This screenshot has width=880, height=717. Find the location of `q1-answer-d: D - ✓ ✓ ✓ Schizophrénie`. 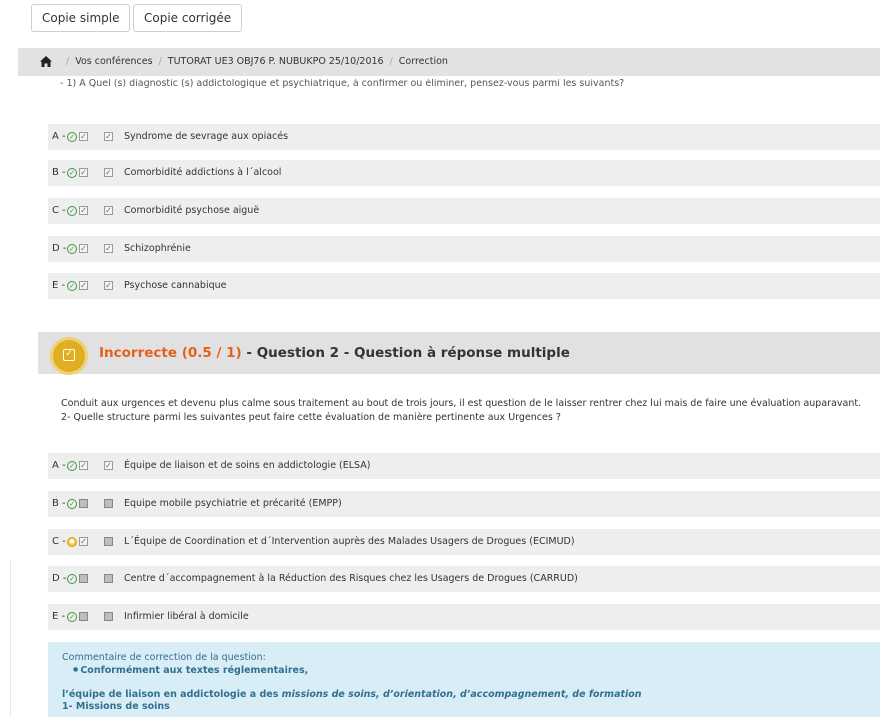

q1-answer-d: D - ✓ ✓ ✓ Schizophrénie is located at coordinates (464, 249).